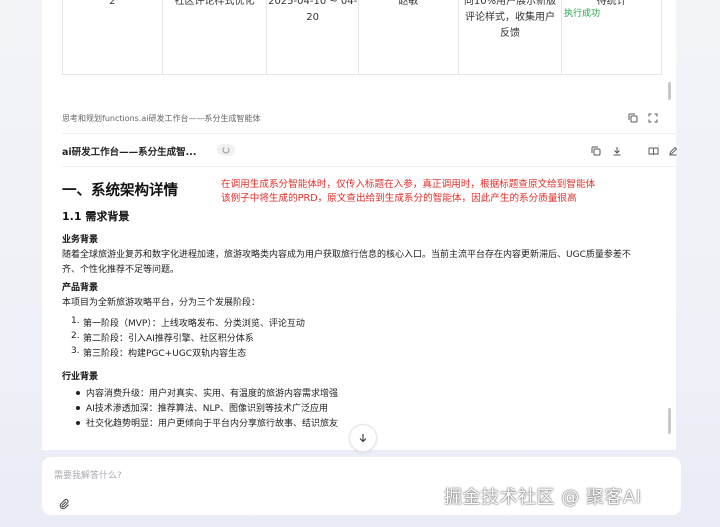  I want to click on heading-business: 业务背景, so click(80, 240).